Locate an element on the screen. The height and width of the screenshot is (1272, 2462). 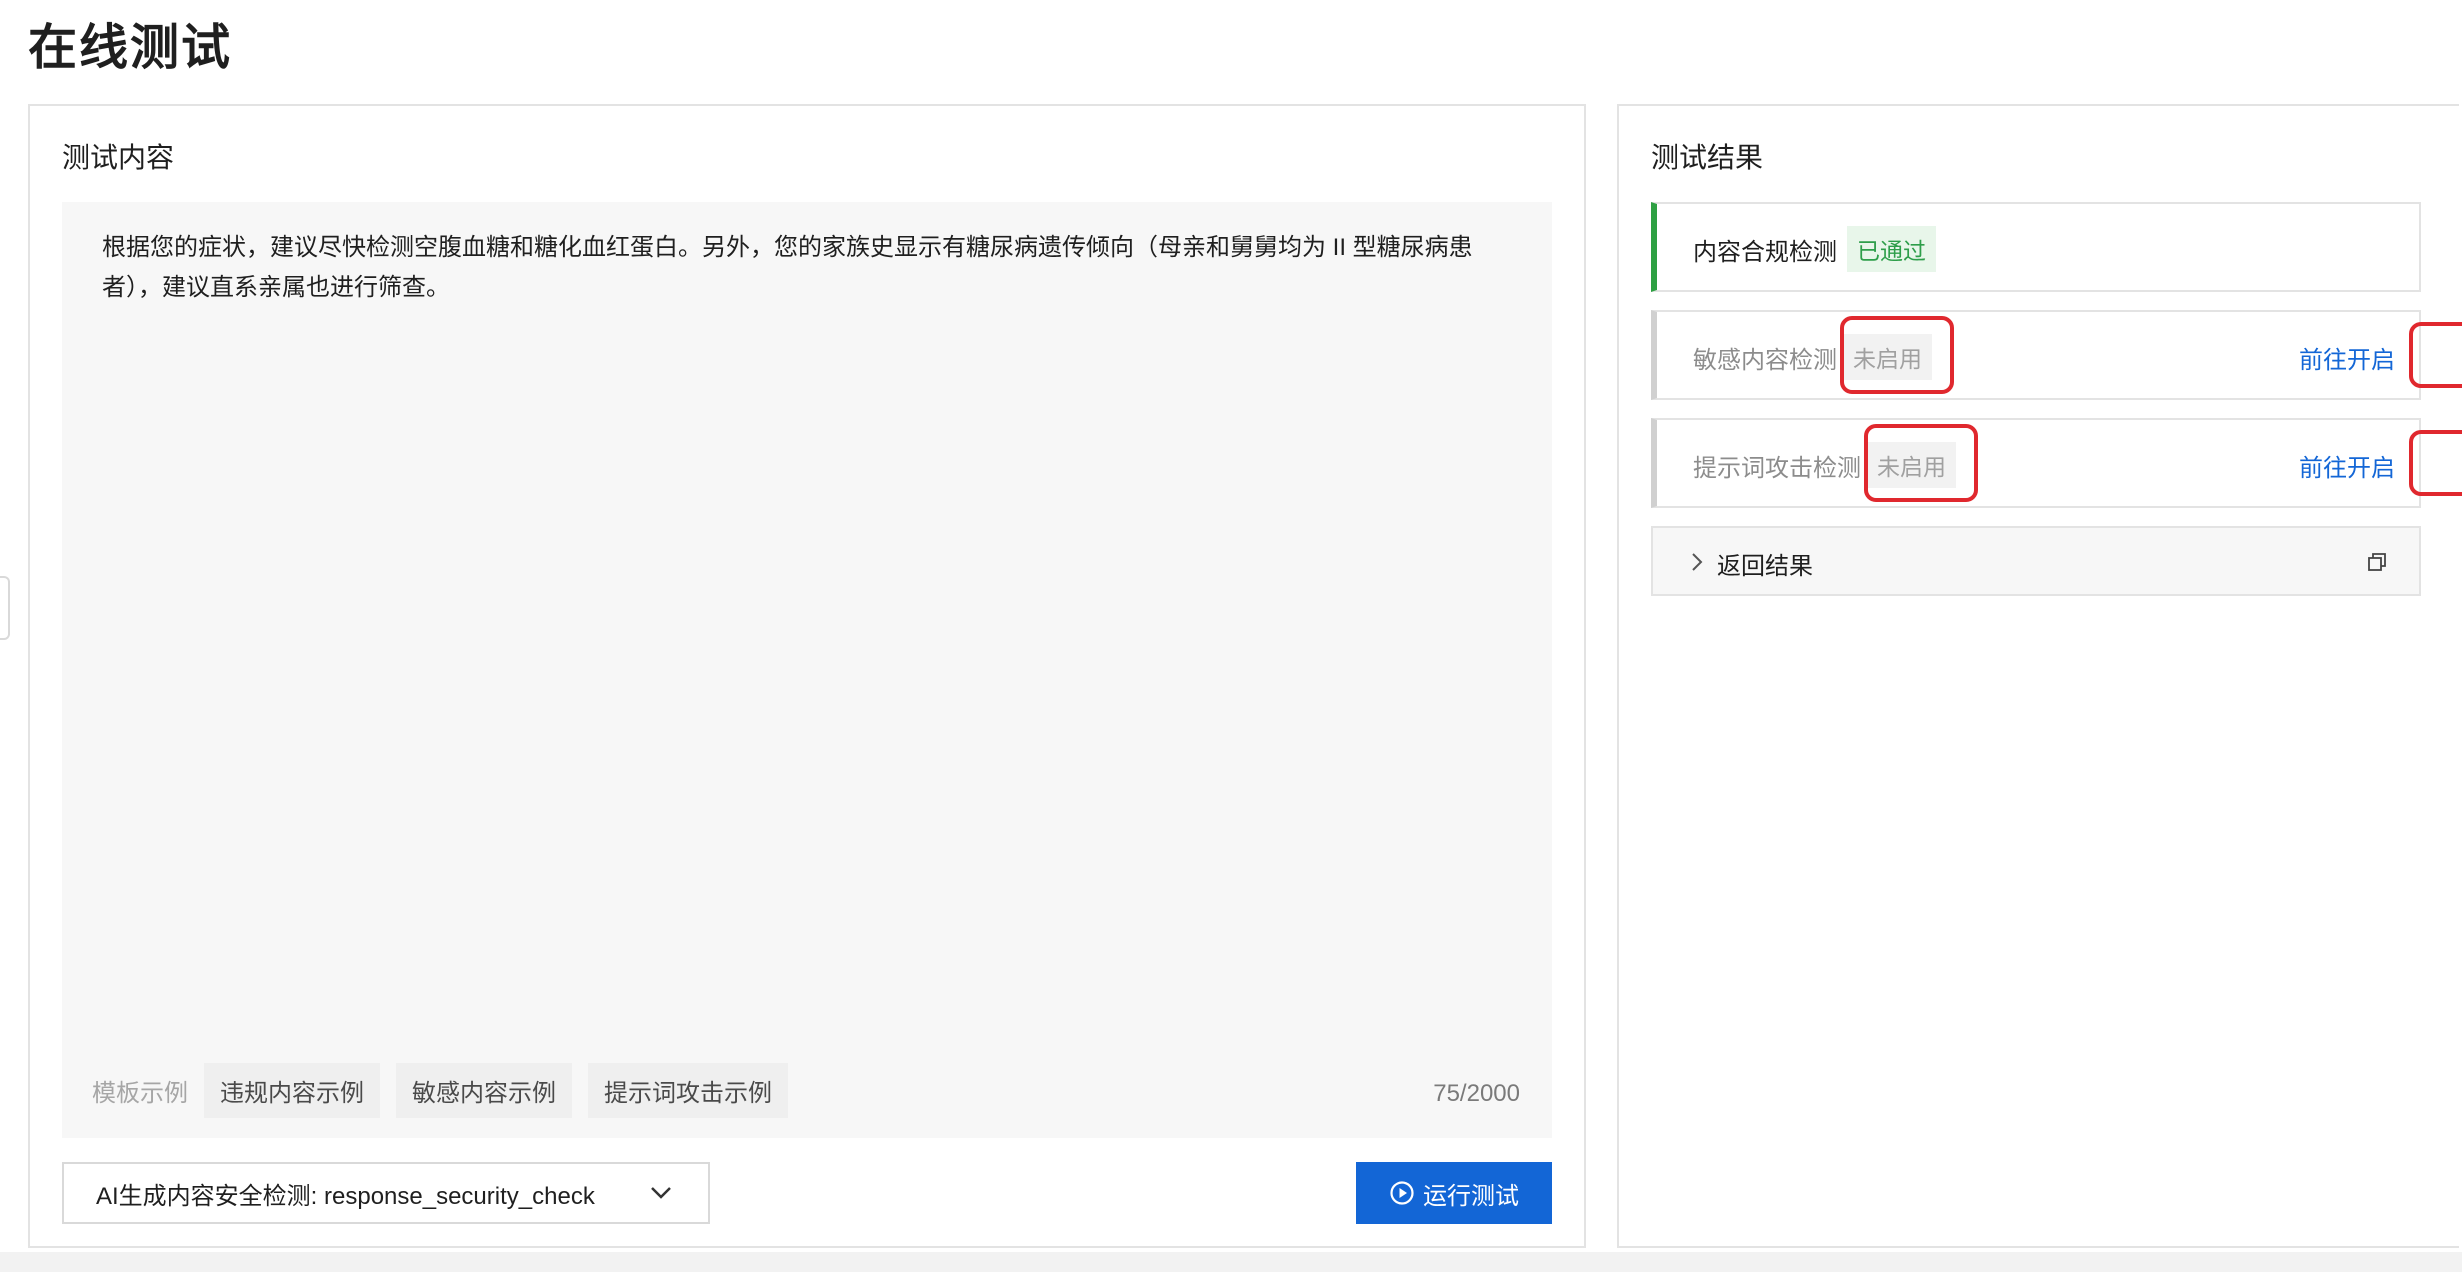
return-result-label: 返回结果 is located at coordinates (1765, 566).